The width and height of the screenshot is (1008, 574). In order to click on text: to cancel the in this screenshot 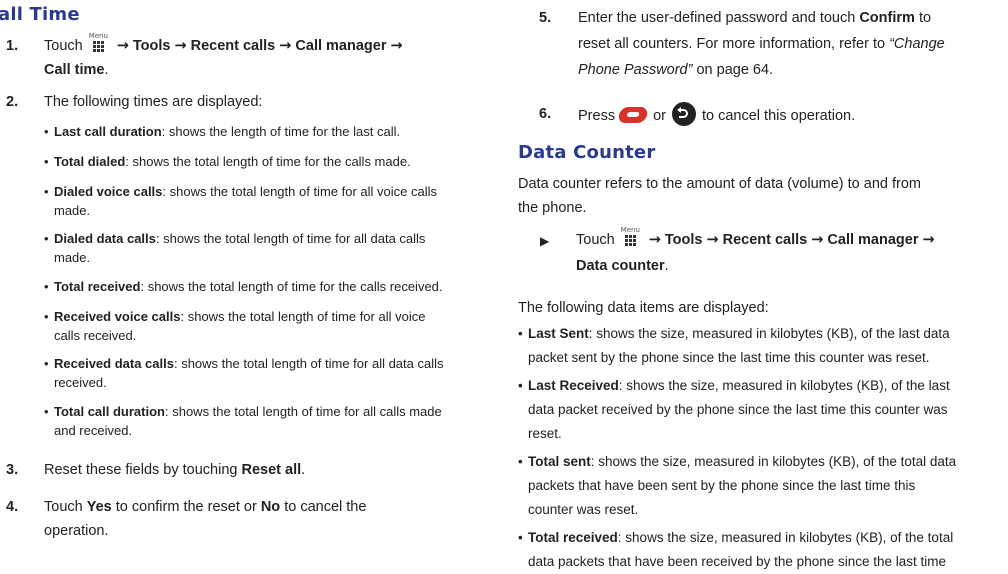, I will do `click(323, 507)`.